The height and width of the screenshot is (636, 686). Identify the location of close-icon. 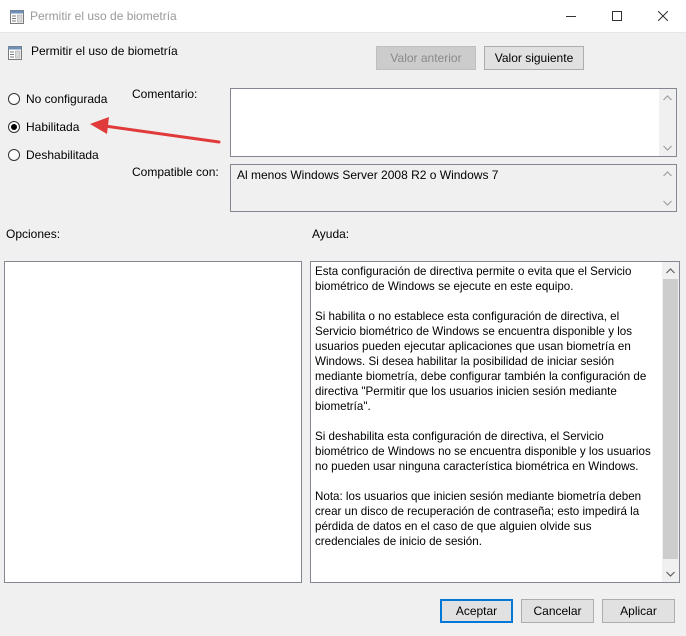
(663, 16).